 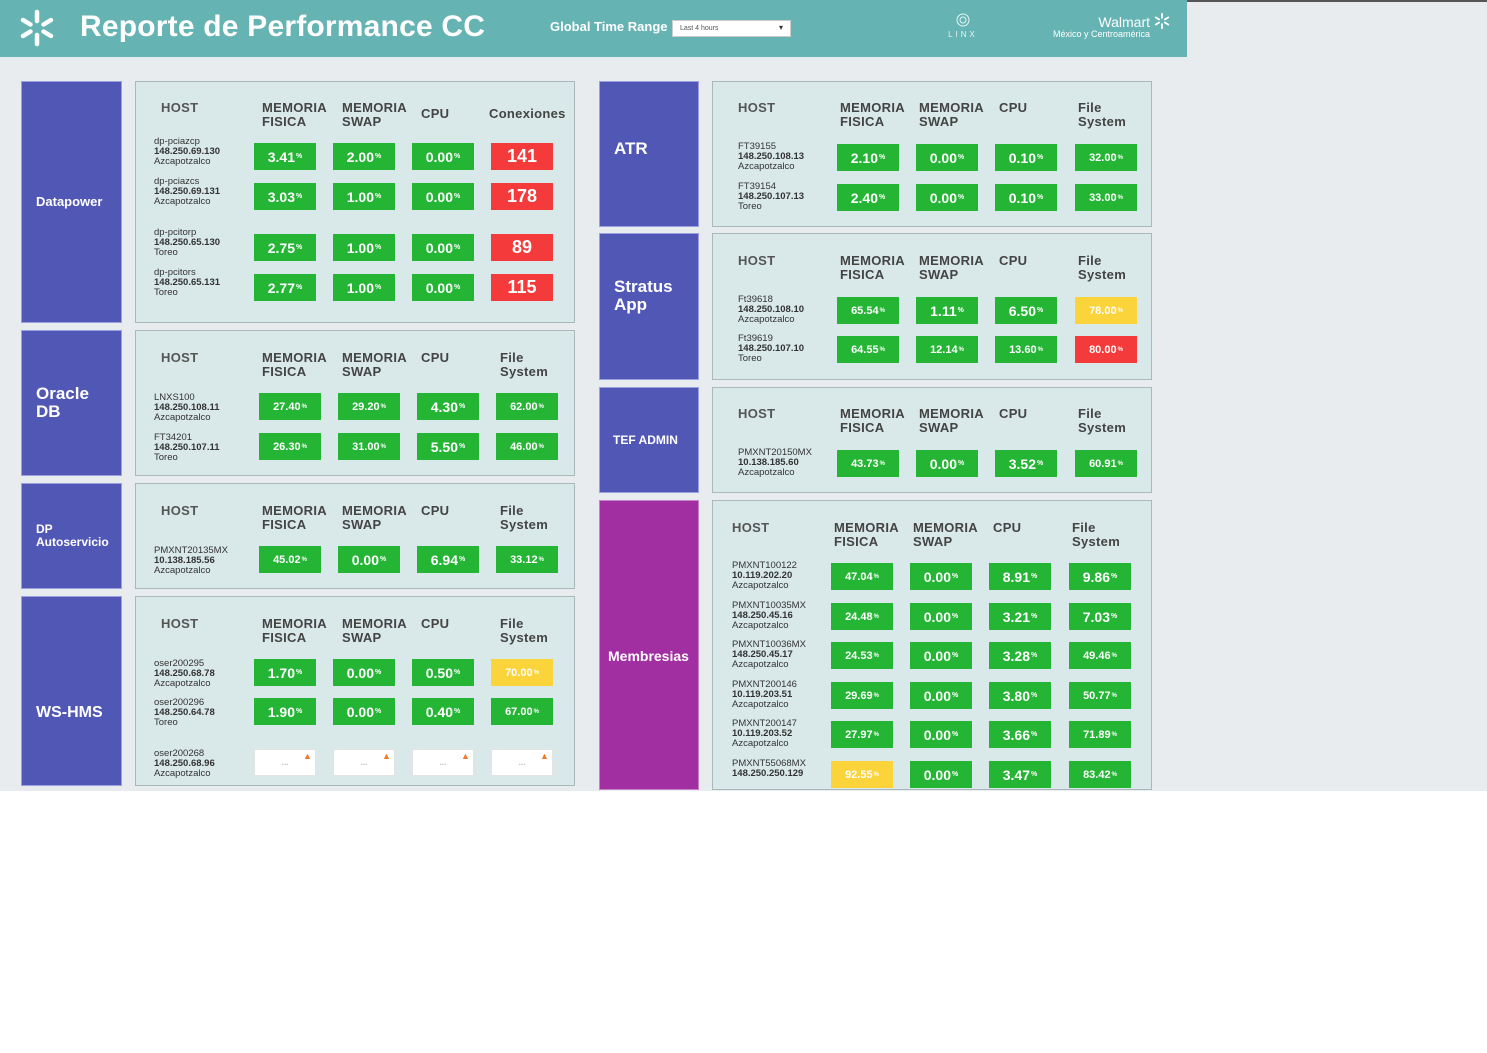 What do you see at coordinates (285, 287) in the screenshot?
I see `memoria-fisica-value: 2.77%` at bounding box center [285, 287].